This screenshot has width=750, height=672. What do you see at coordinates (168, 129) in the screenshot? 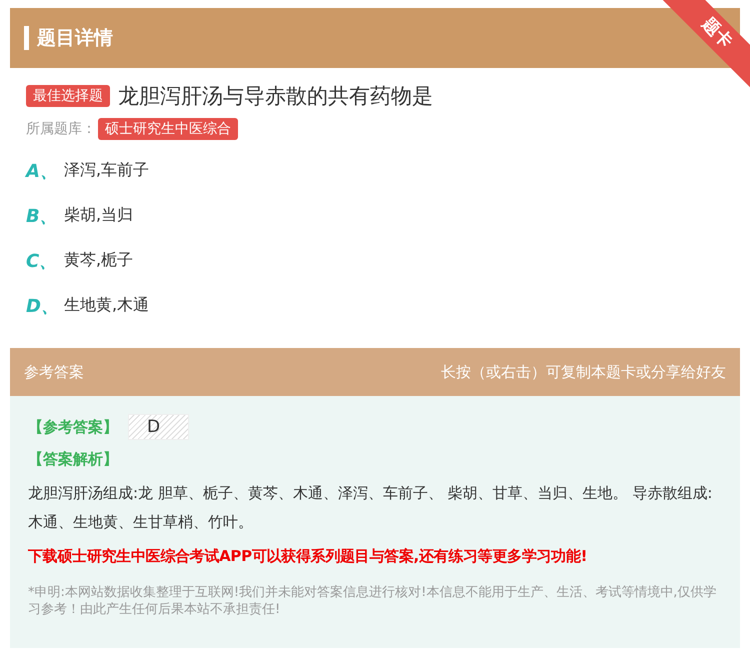
I see `library-tag: 硕士研究生中医综合` at bounding box center [168, 129].